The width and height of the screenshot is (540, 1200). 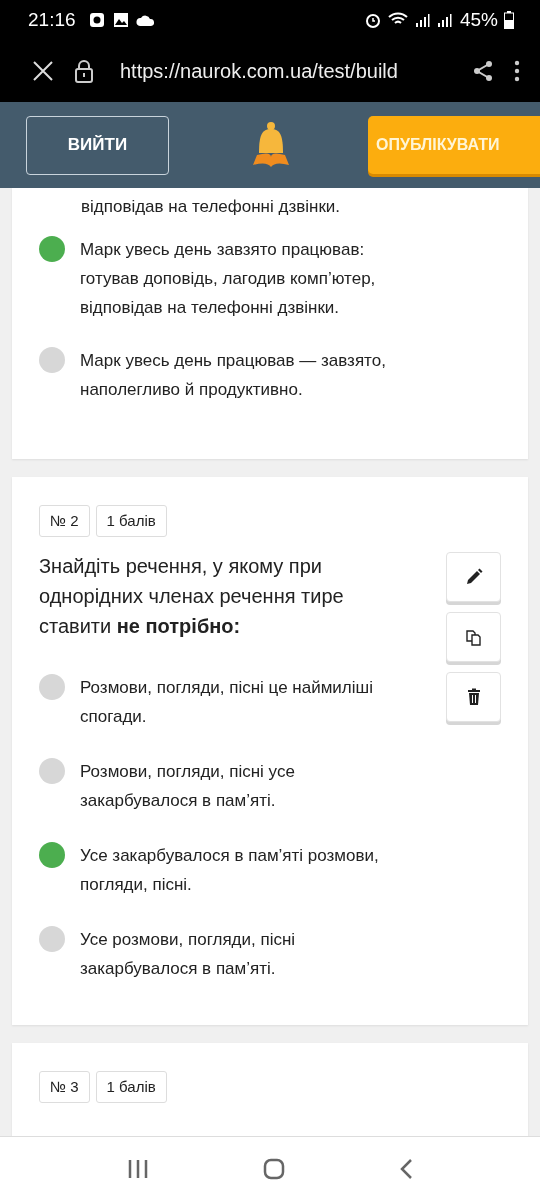 What do you see at coordinates (478, 20) in the screenshot?
I see `battery-level: 45%` at bounding box center [478, 20].